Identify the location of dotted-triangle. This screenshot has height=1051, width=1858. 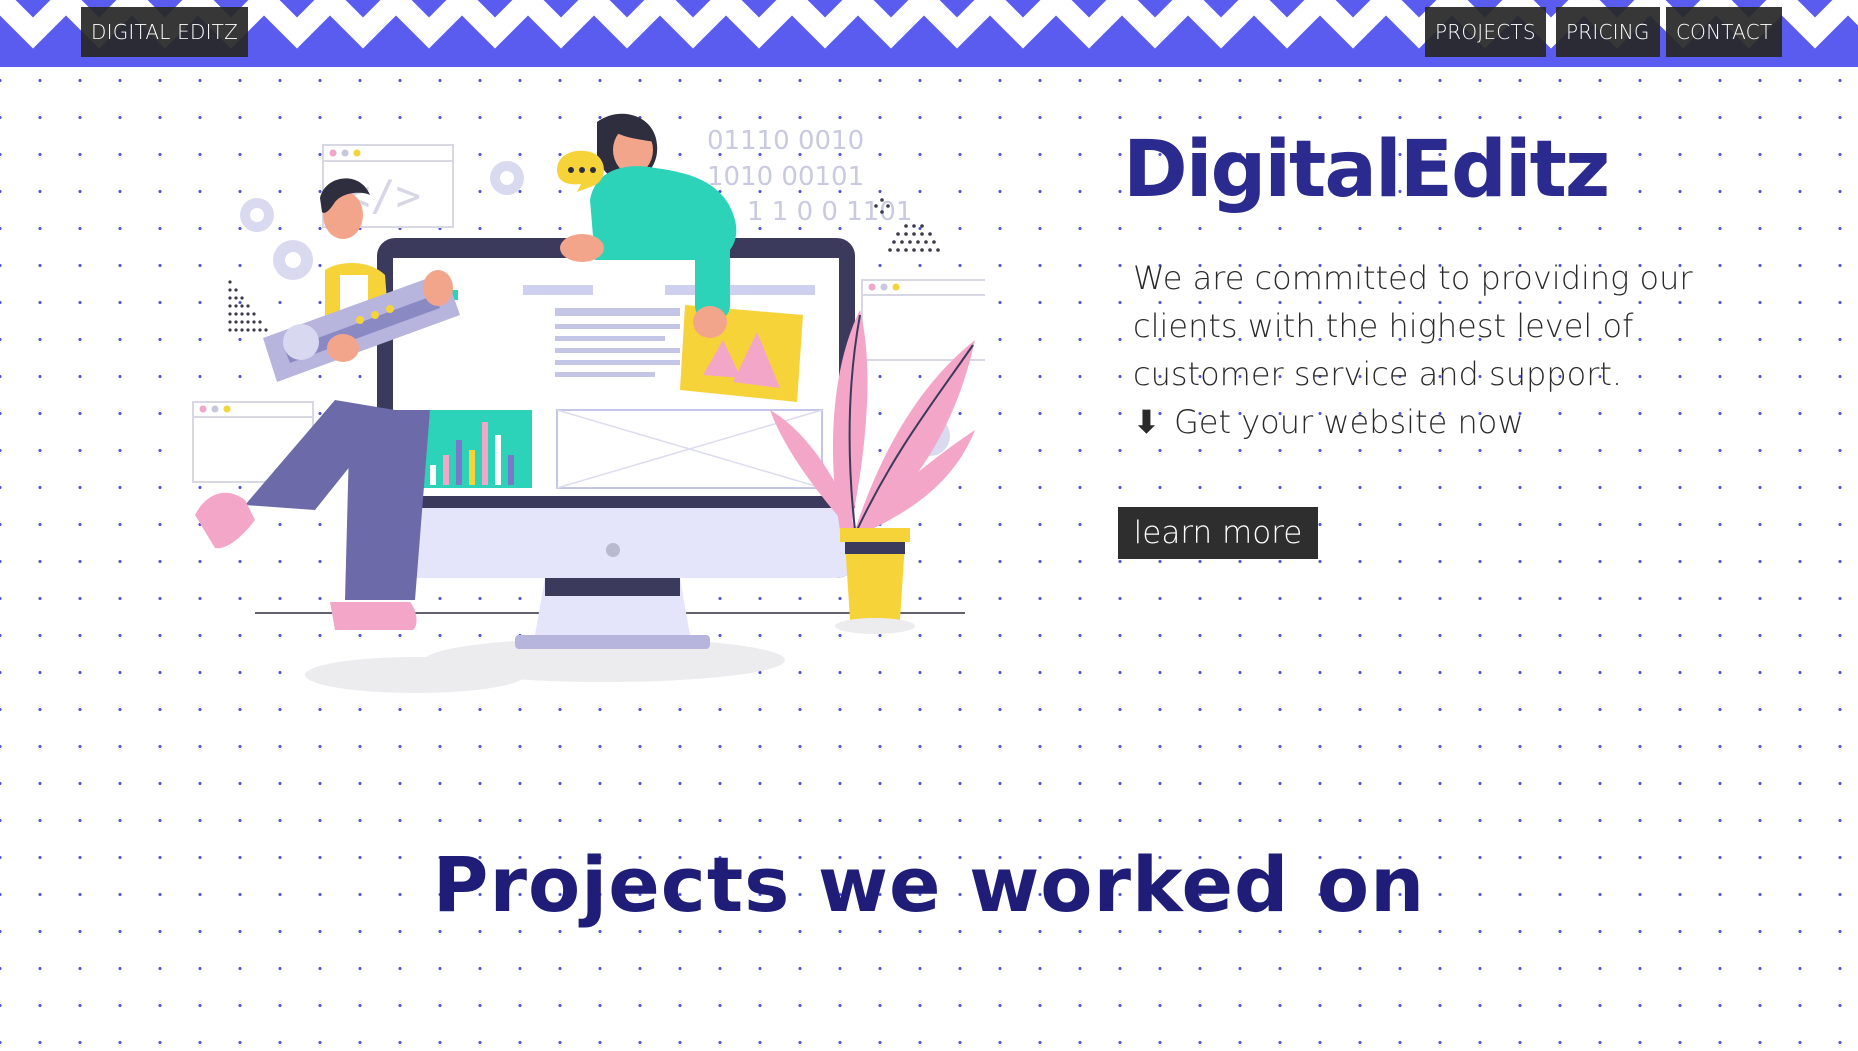
(248, 306).